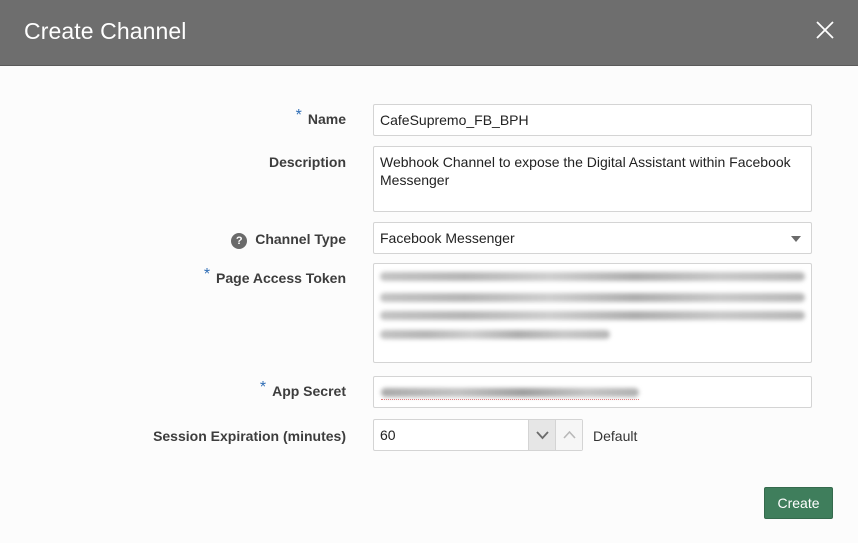  I want to click on page-access-token-textarea, so click(592, 313).